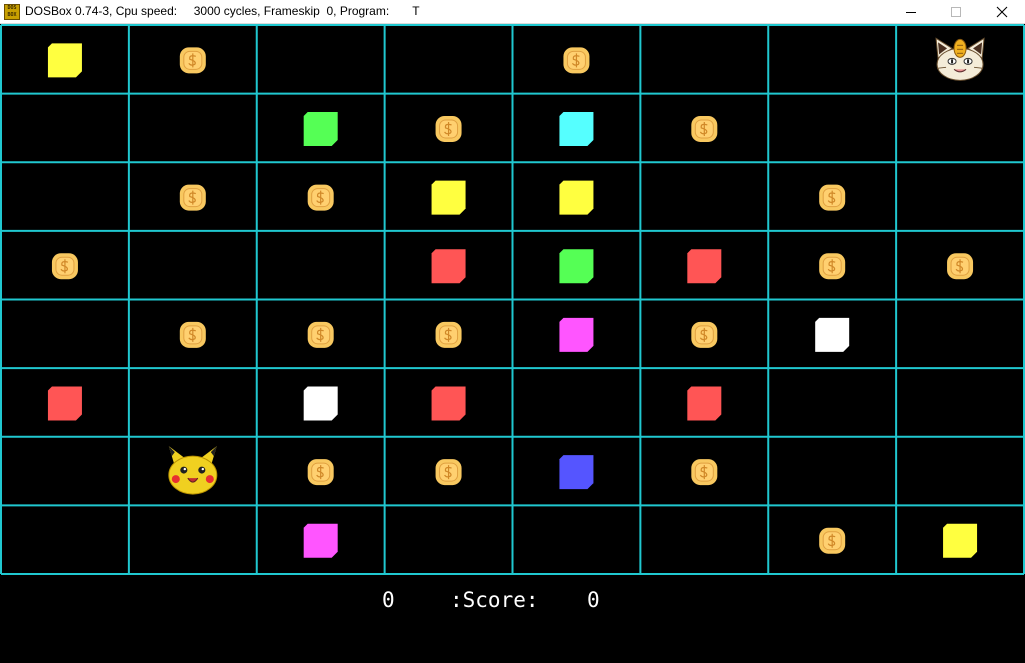  Describe the element at coordinates (960, 59) in the screenshot. I see `meowth-enemy` at that location.